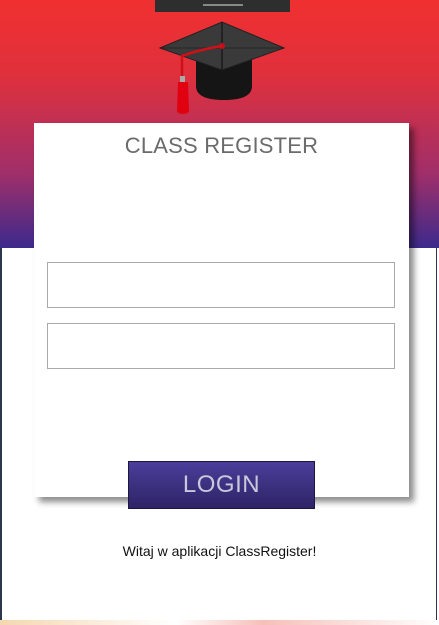  What do you see at coordinates (219, 551) in the screenshot?
I see `welcome-message: Witaj w aplikacji ClassRegister!` at bounding box center [219, 551].